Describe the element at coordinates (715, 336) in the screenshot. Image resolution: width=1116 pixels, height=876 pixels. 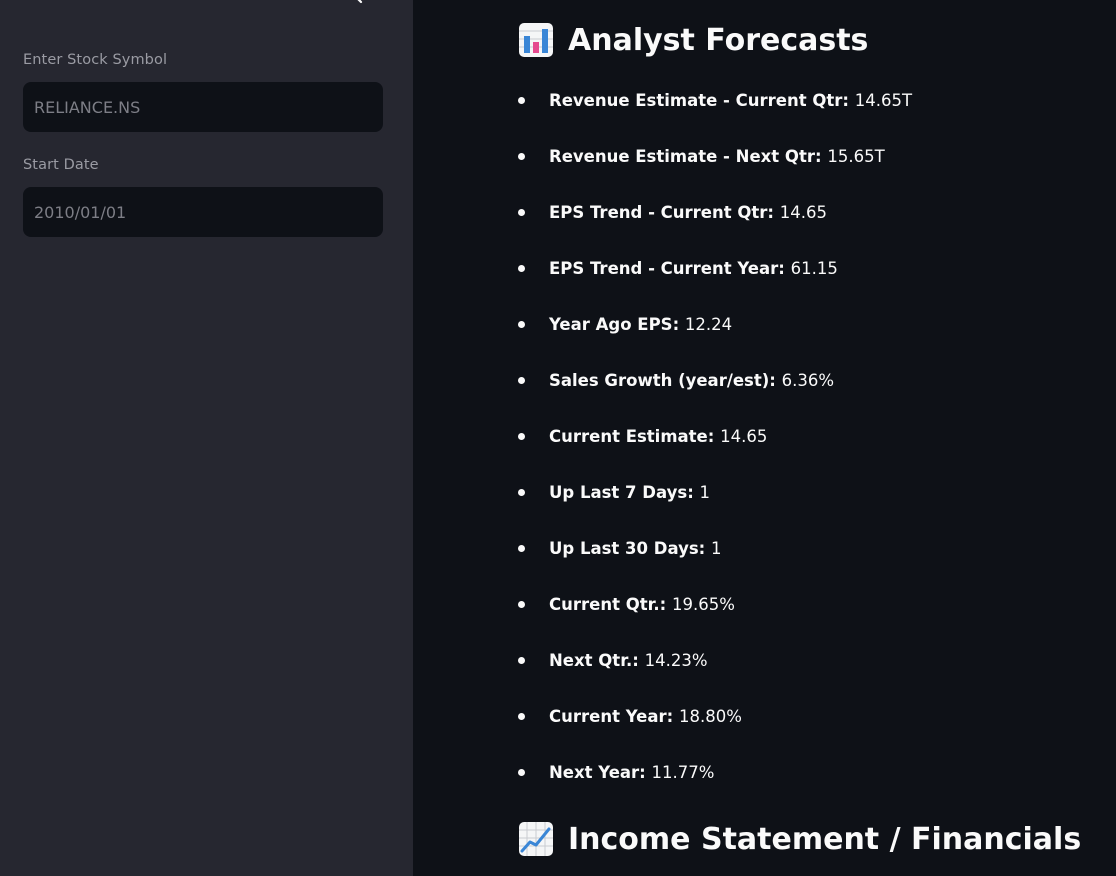
I see `list-item: Year Ago EPS: 12.24` at that location.